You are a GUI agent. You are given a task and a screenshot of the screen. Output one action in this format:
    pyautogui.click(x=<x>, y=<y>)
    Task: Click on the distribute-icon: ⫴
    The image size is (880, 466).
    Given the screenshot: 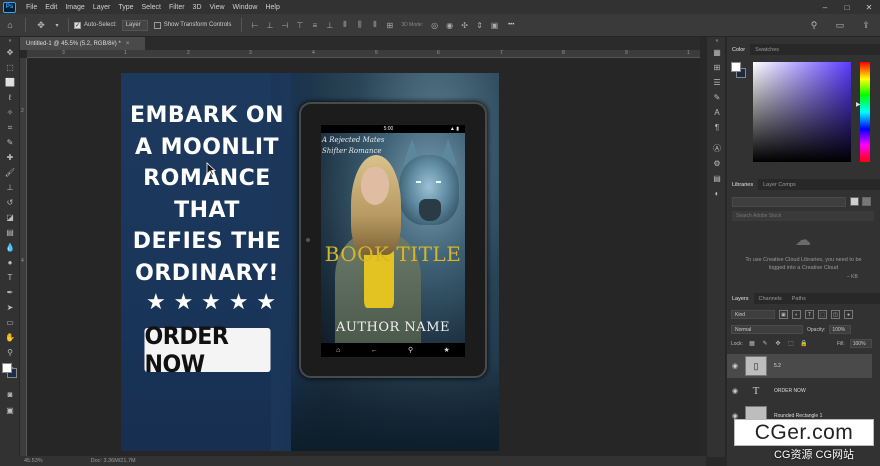 What is the action you would take?
    pyautogui.click(x=344, y=25)
    